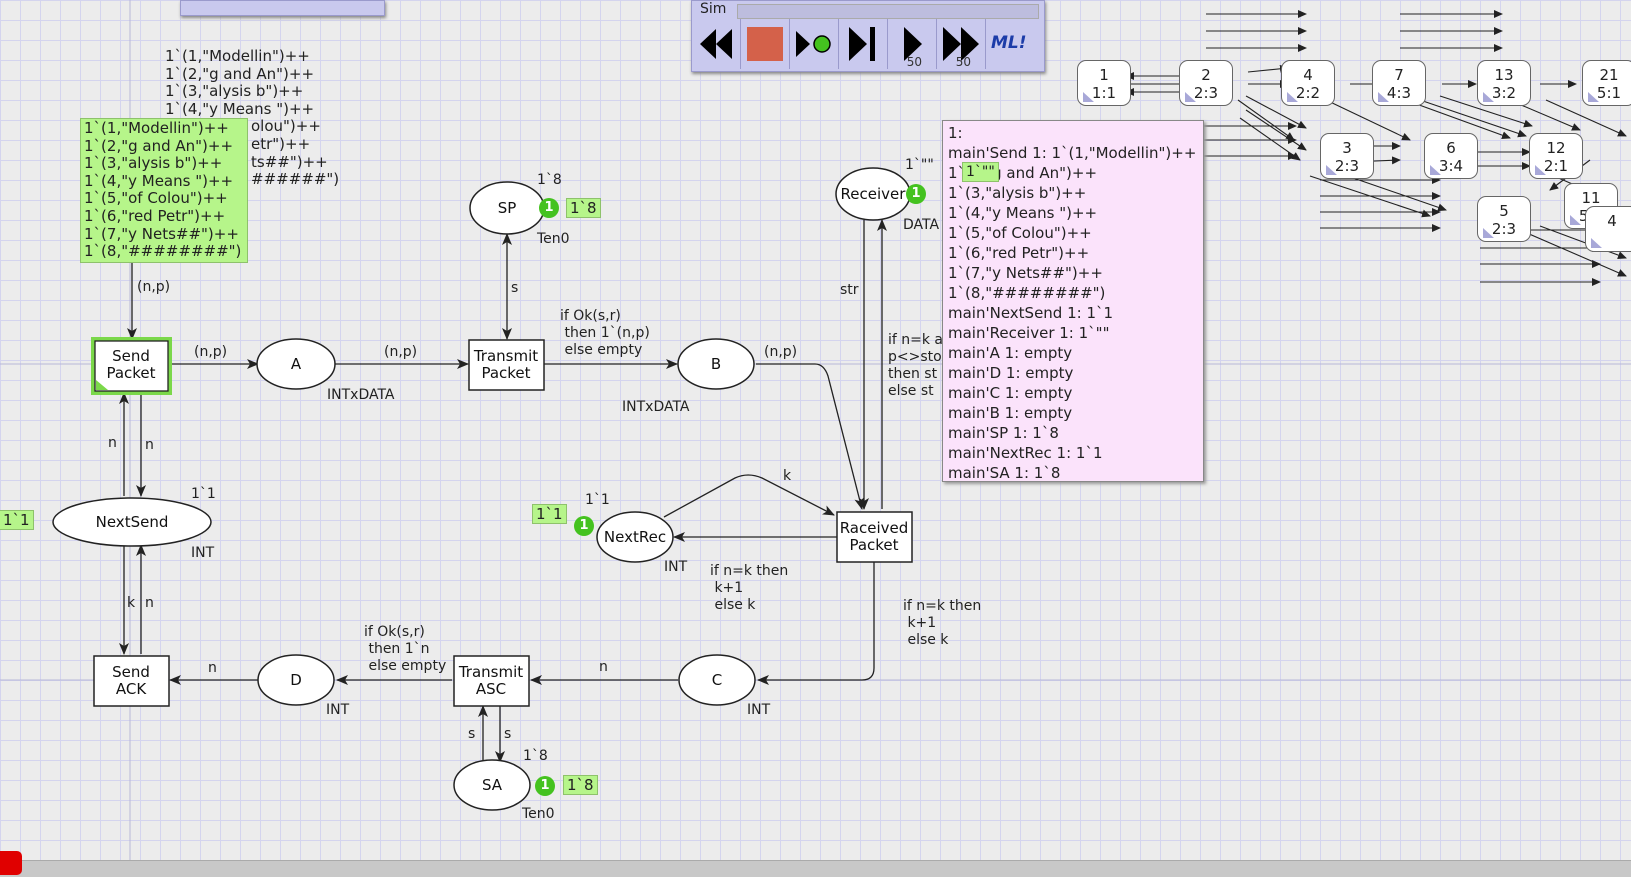  What do you see at coordinates (156, 198) in the screenshot?
I see `marking-line: 1`(5,"of Colou")++` at bounding box center [156, 198].